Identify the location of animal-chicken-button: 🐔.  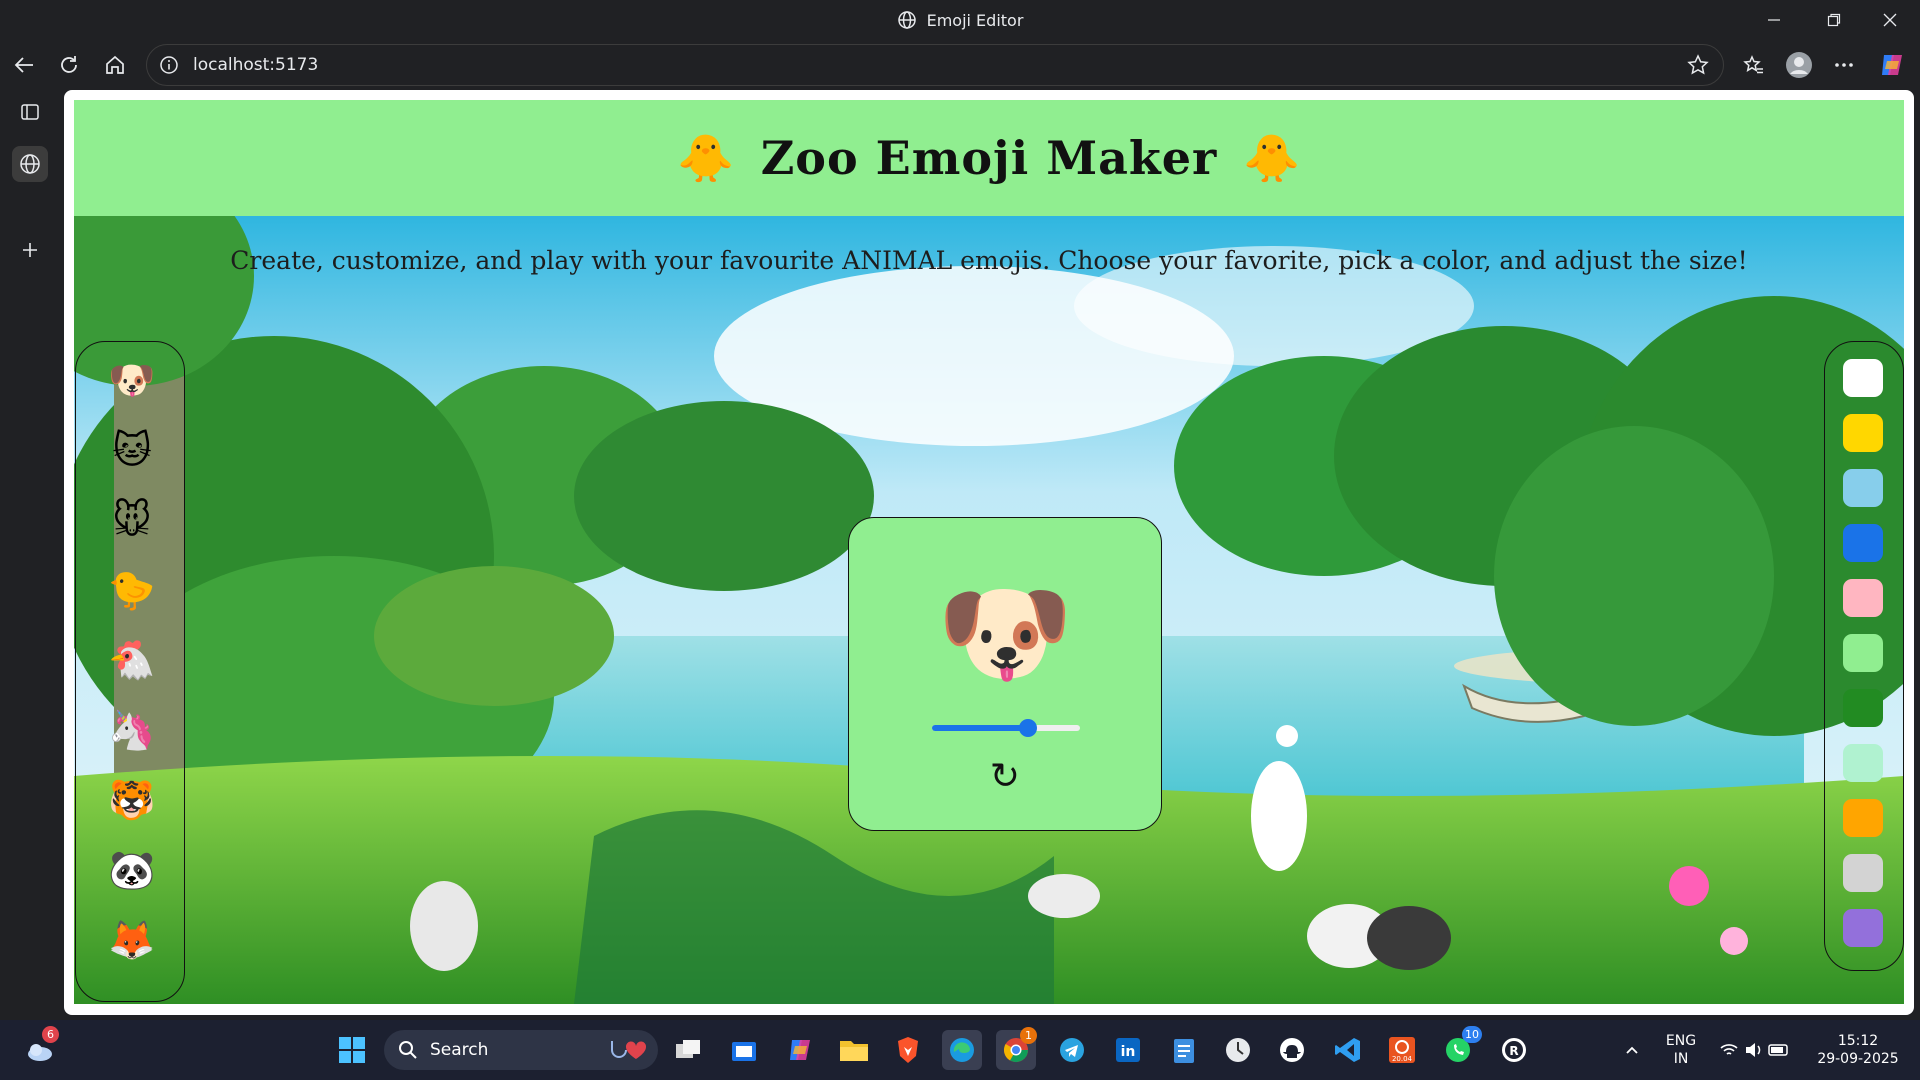
(132, 660).